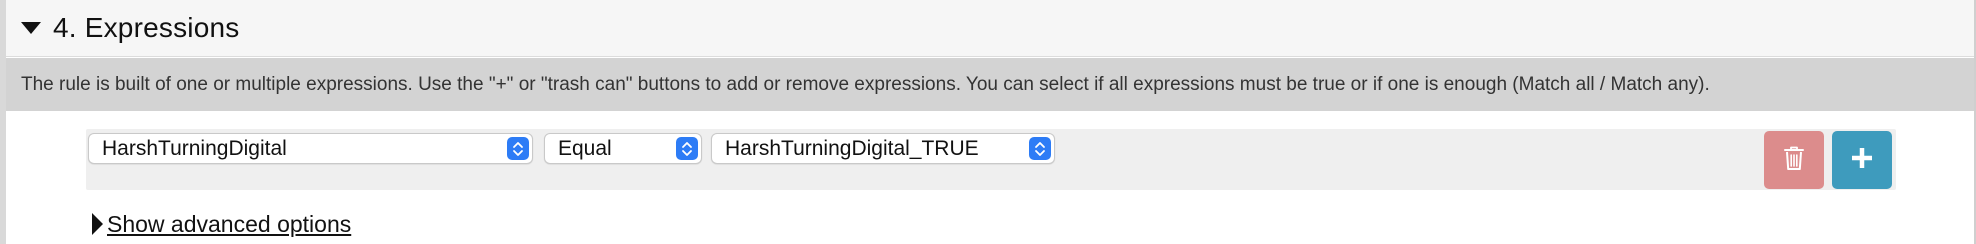 This screenshot has height=244, width=1976. Describe the element at coordinates (194, 148) in the screenshot. I see `field-select-value: HarshTurningDigital` at that location.